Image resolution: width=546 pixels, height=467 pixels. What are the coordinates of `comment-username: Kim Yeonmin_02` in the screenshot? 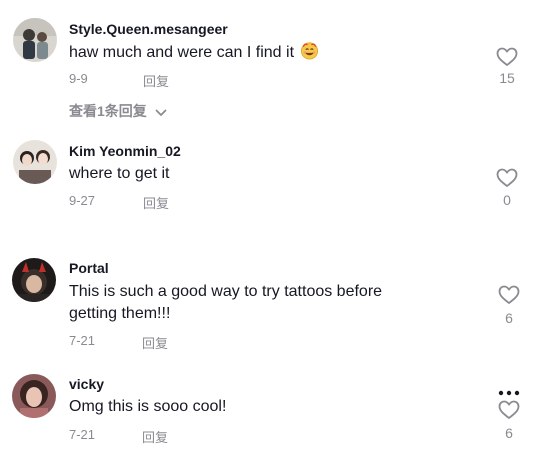 It's located at (125, 151).